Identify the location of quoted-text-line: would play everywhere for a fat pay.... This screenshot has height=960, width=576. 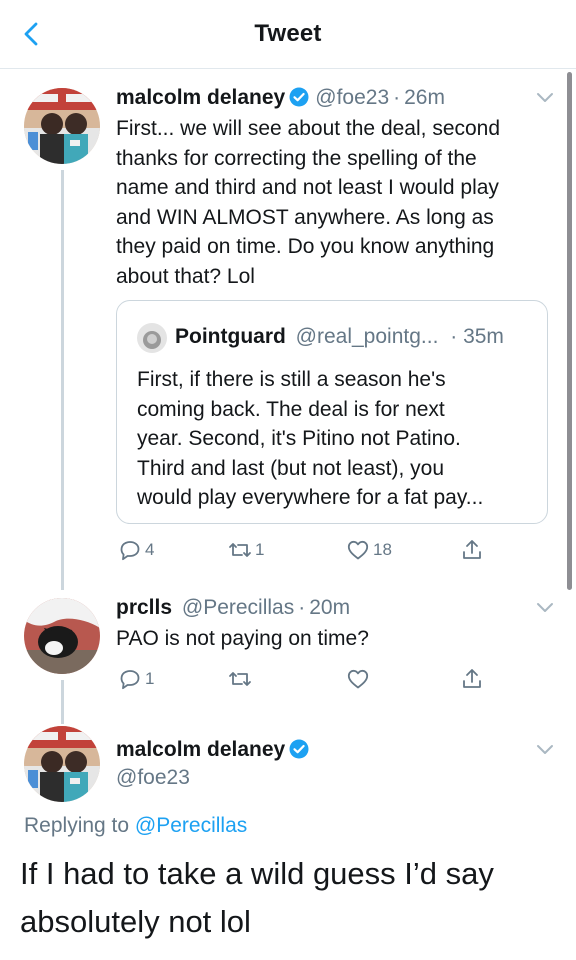
(310, 498).